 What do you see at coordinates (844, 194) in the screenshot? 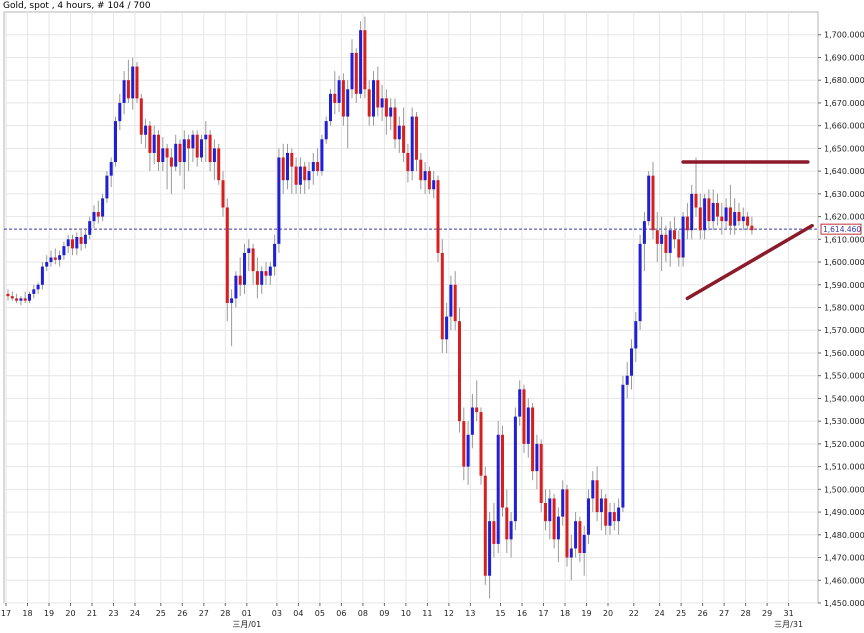
I see `y-tick-label: 1,630.000` at bounding box center [844, 194].